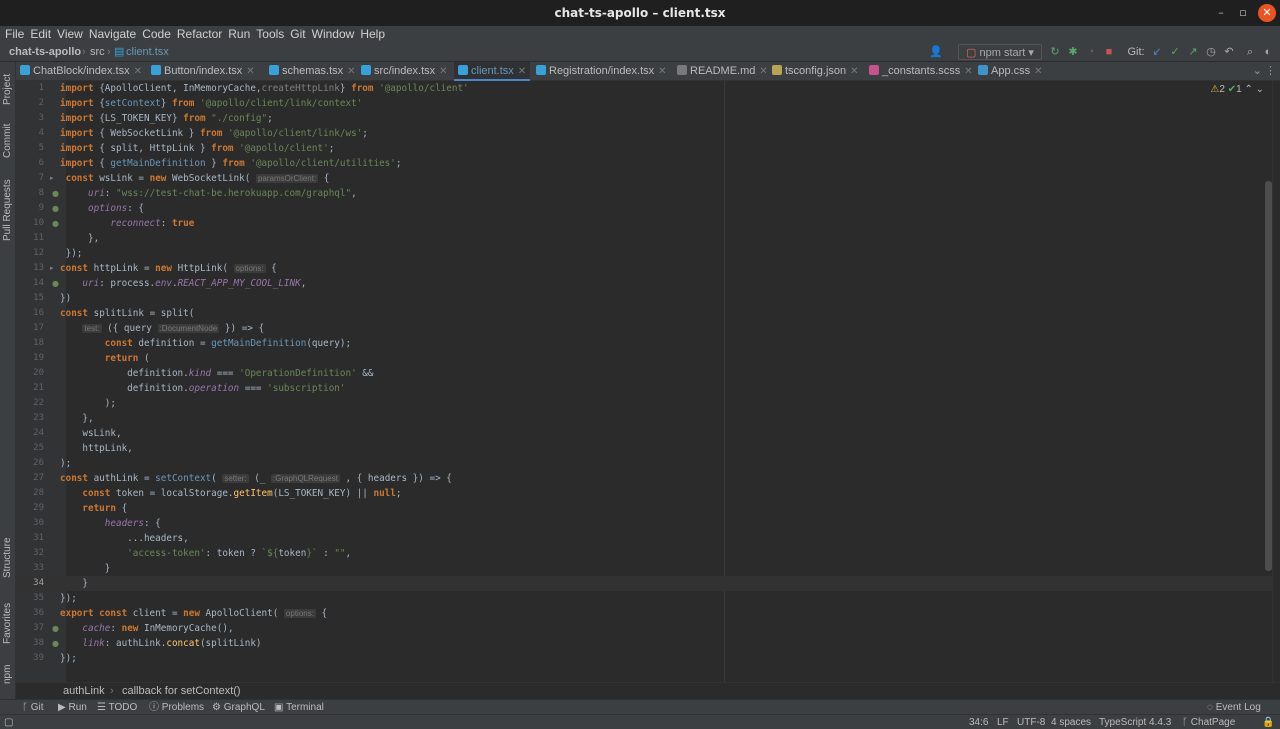 The height and width of the screenshot is (729, 1280). I want to click on maximize-icon: ▫, so click(1243, 13).